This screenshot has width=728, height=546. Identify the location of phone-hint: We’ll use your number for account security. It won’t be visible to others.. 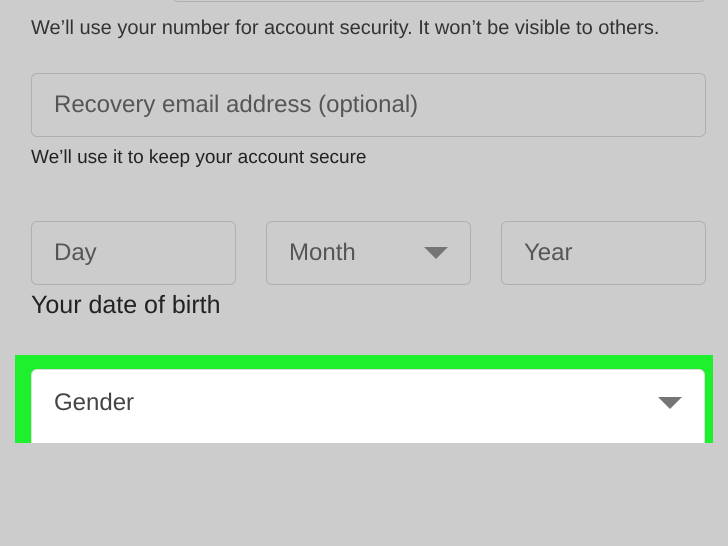
(345, 28).